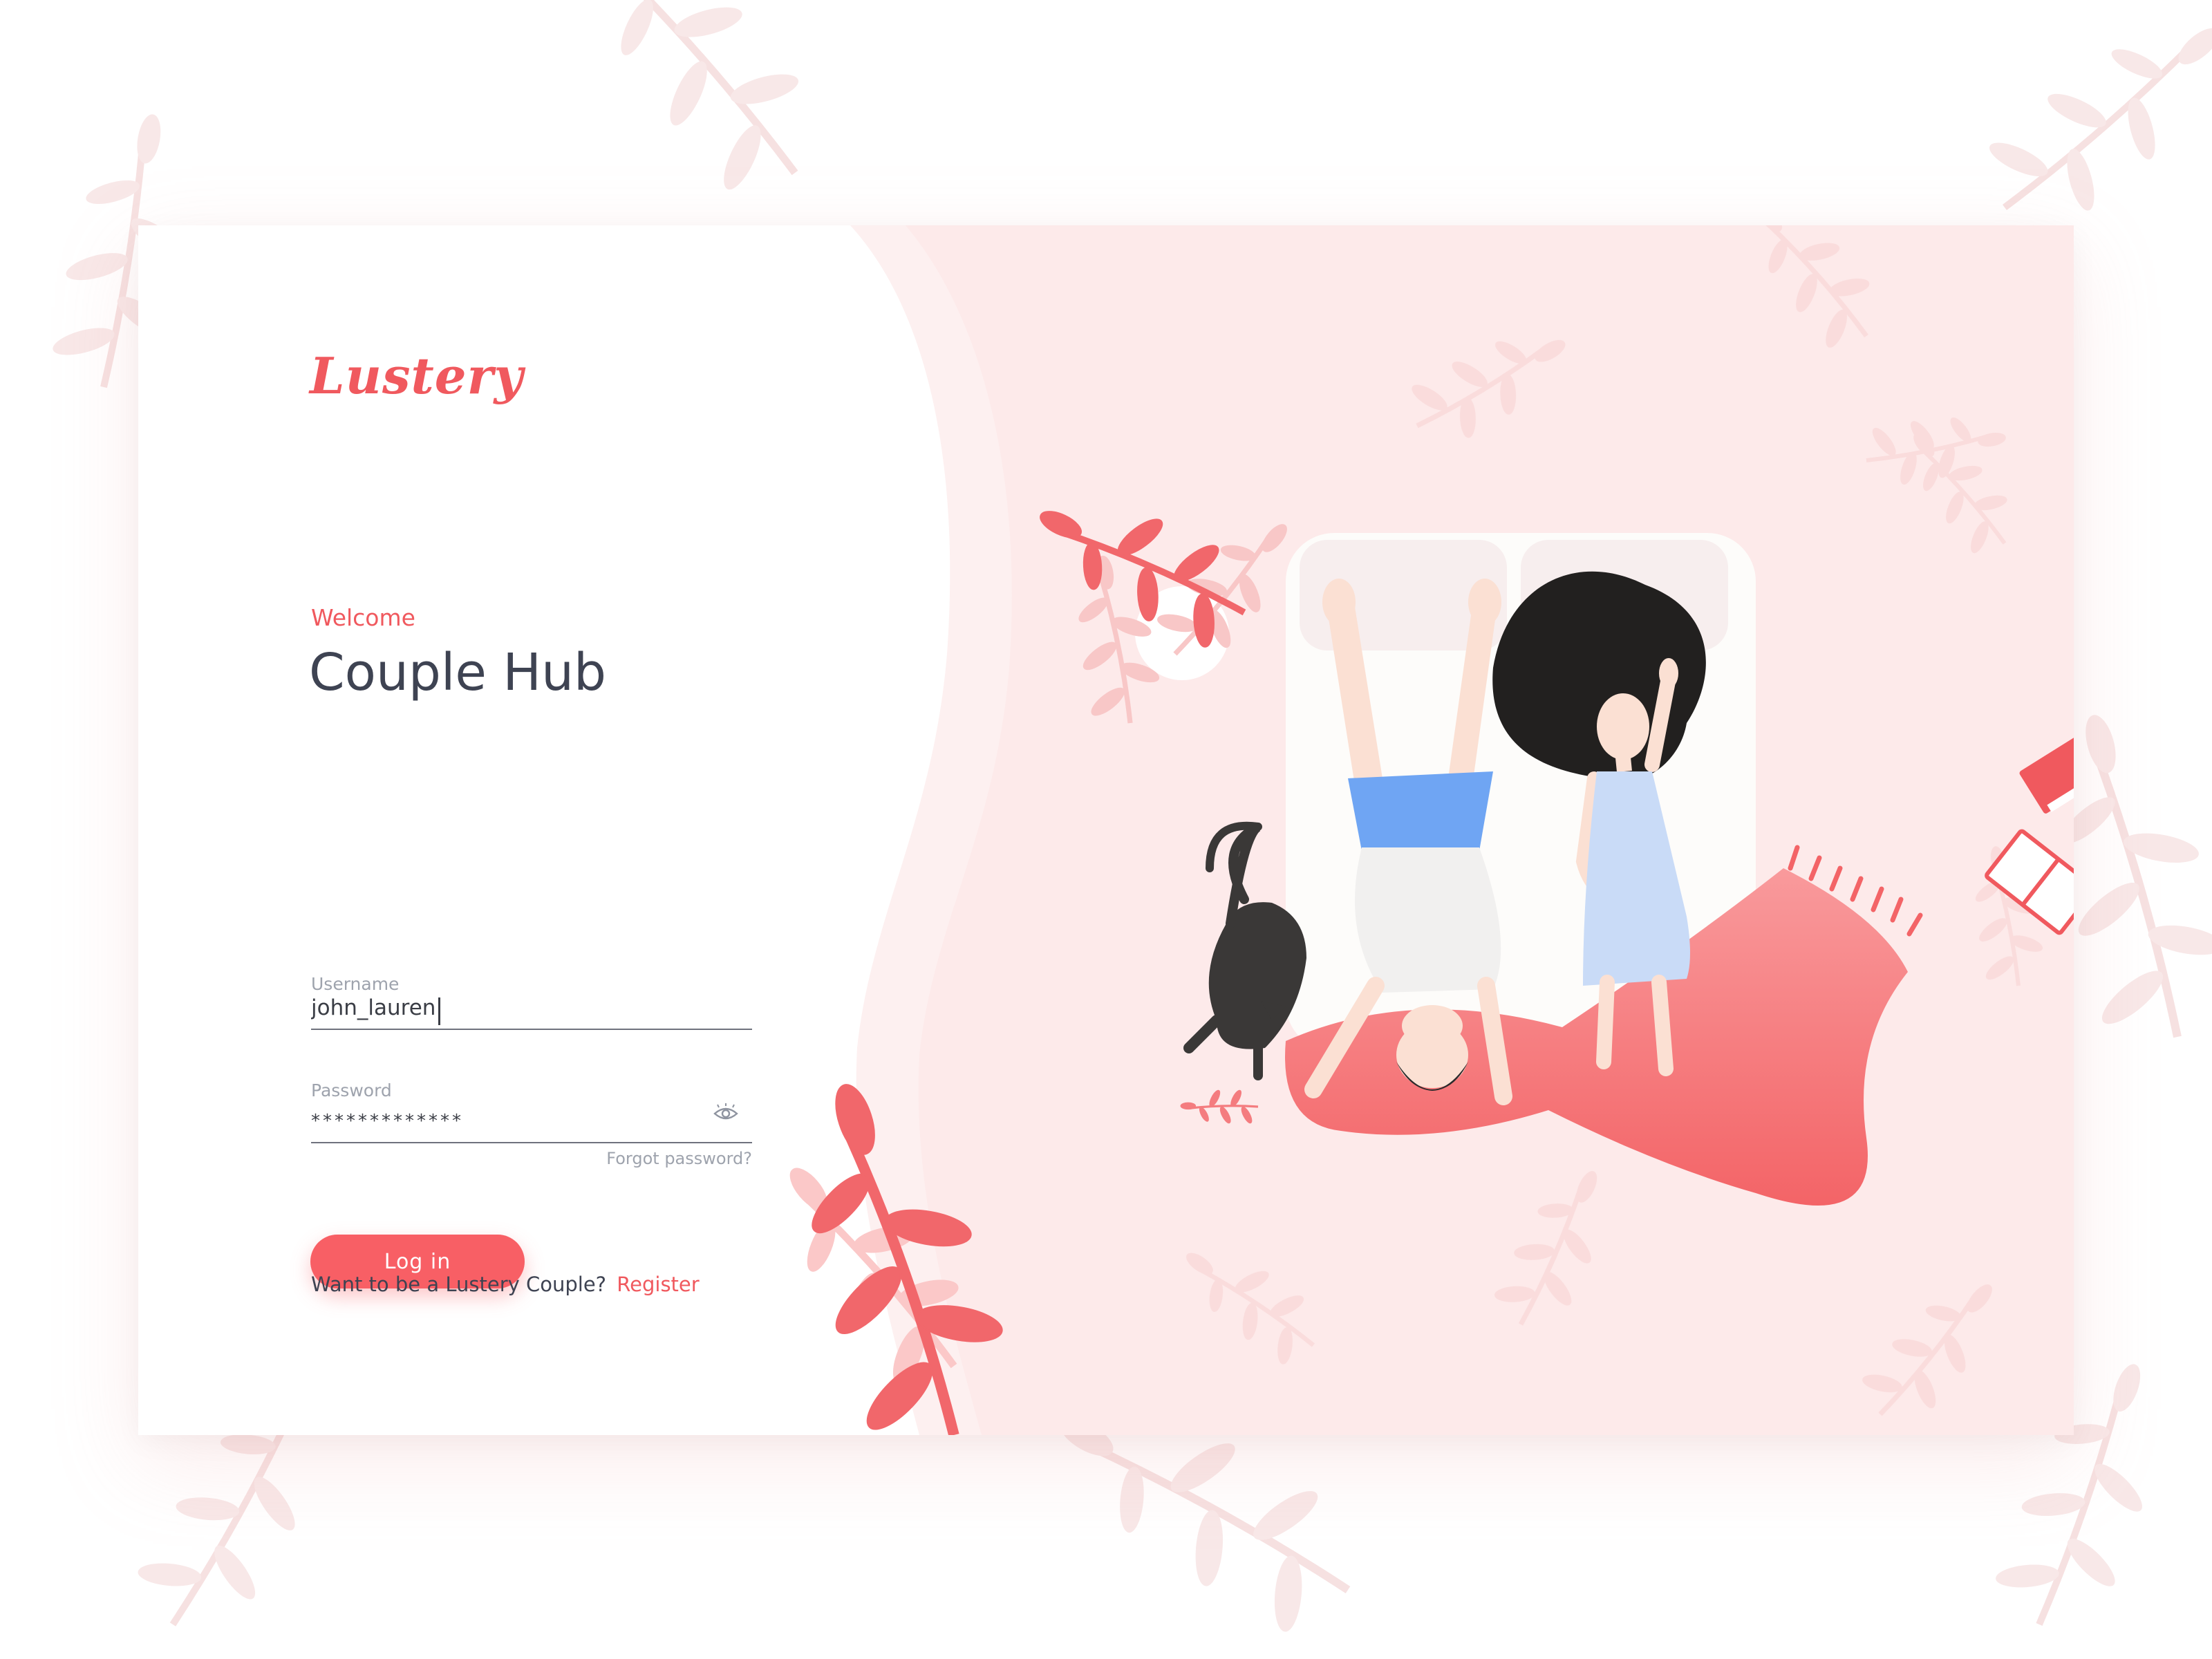 The width and height of the screenshot is (2212, 1659). What do you see at coordinates (2029, 832) in the screenshot?
I see `books-illustration` at bounding box center [2029, 832].